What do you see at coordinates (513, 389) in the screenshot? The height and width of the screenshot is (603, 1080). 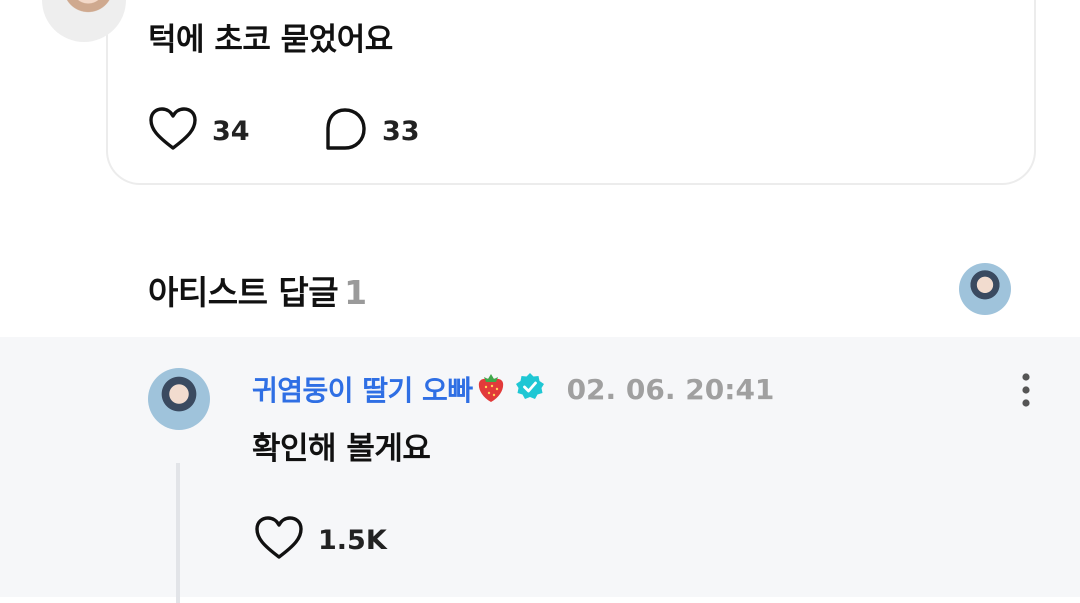 I see `reply-meta: 귀염둥이 딸기 오빠 02. 06. 20:41` at bounding box center [513, 389].